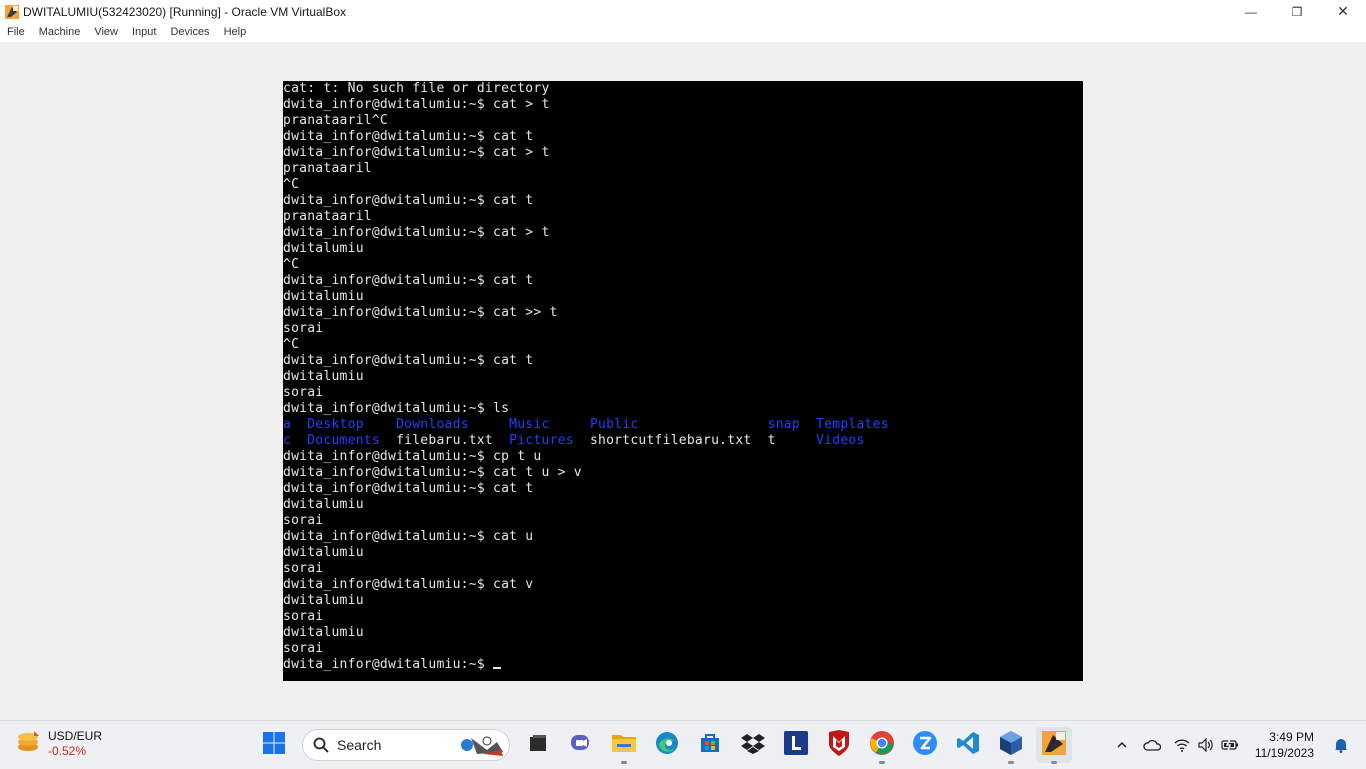 This screenshot has height=769, width=1366. I want to click on chrome-icon, so click(882, 745).